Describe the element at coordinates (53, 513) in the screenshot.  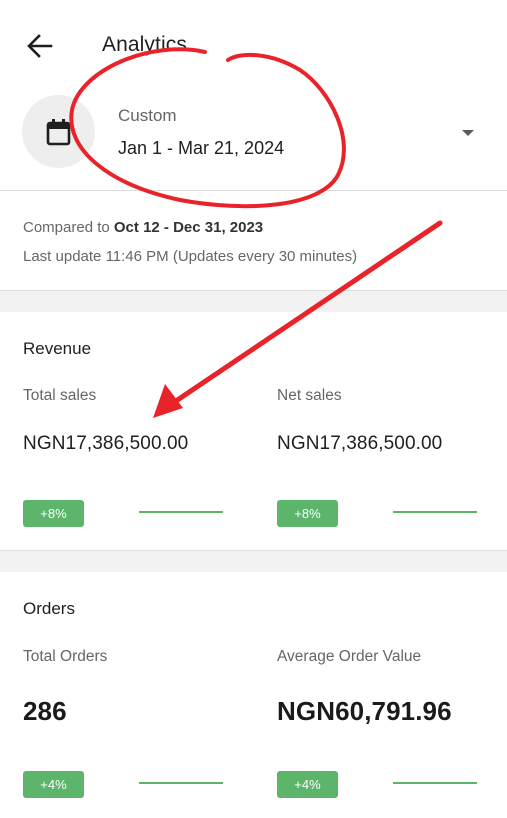
I see `total-sales-change-badge: +8%` at that location.